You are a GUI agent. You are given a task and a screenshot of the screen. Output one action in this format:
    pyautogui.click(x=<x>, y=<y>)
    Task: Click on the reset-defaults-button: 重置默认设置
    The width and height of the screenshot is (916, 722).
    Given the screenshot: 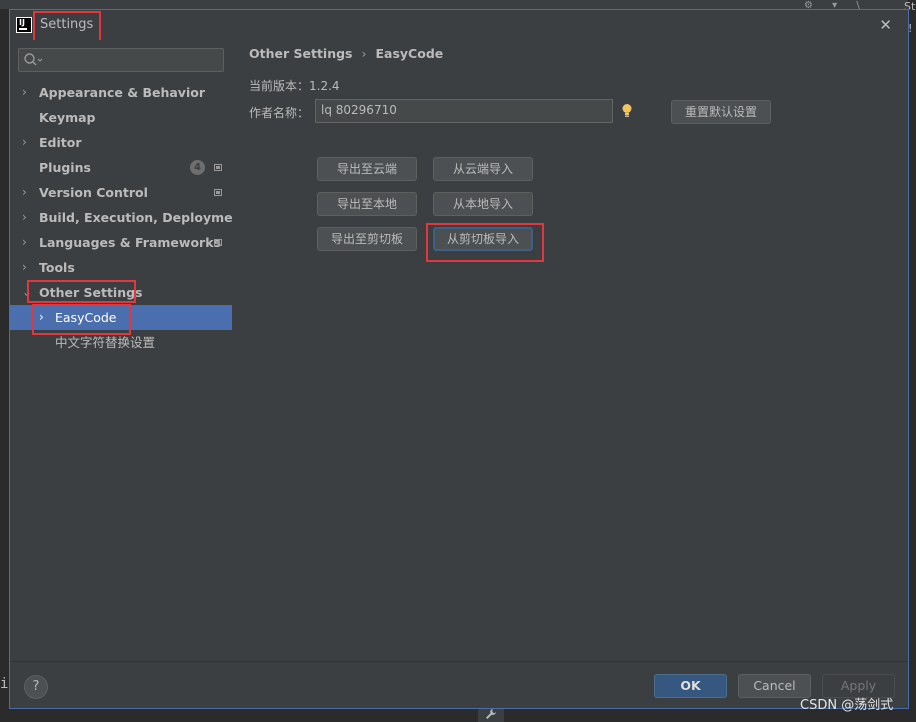 What is the action you would take?
    pyautogui.click(x=721, y=112)
    